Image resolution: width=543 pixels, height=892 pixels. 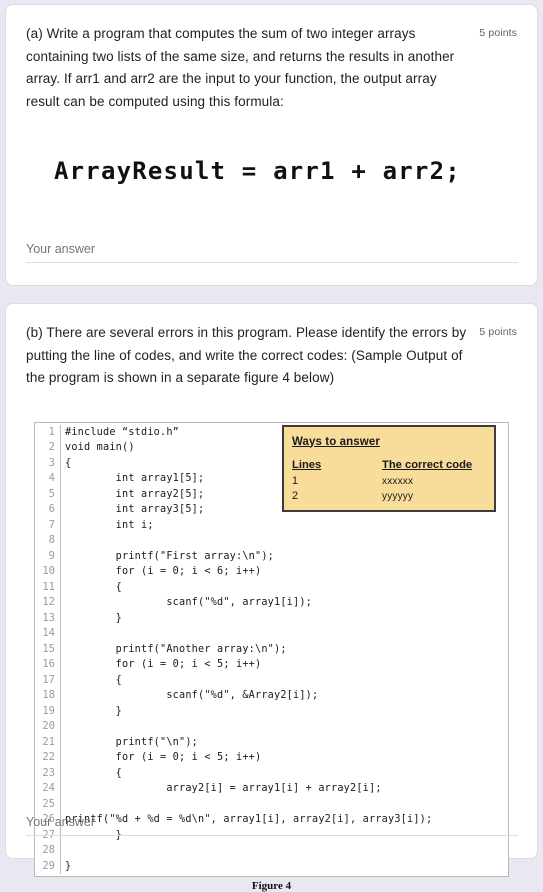 What do you see at coordinates (271, 867) in the screenshot?
I see `code-line: 29}` at bounding box center [271, 867].